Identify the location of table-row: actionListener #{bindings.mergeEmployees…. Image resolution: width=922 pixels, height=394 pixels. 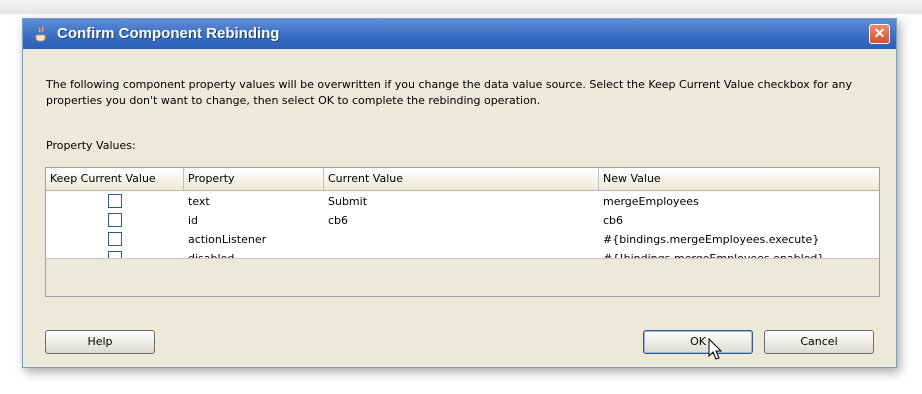
(462, 239).